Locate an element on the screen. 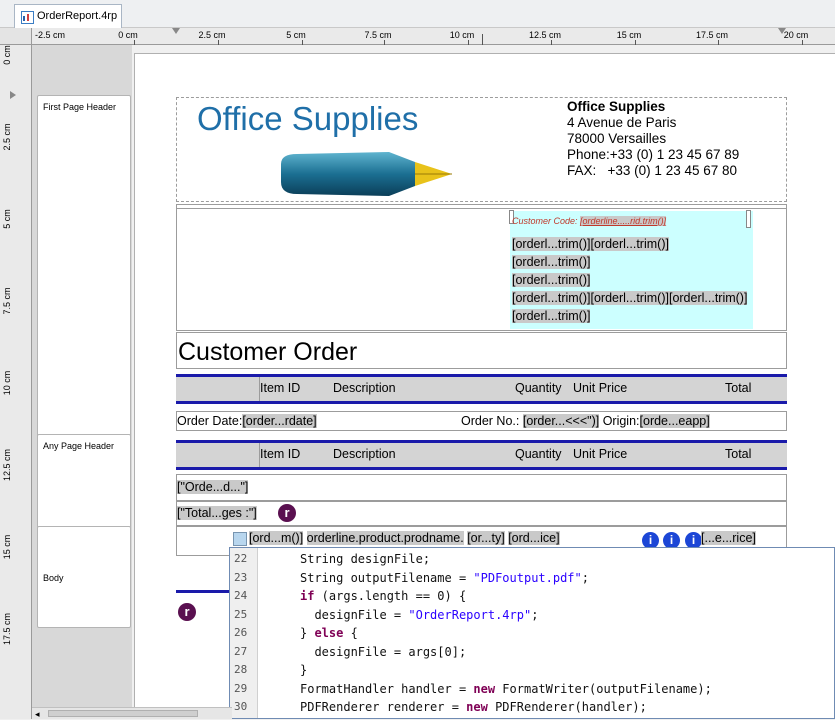  detail-field: orderline.product.prodname. is located at coordinates (385, 538).